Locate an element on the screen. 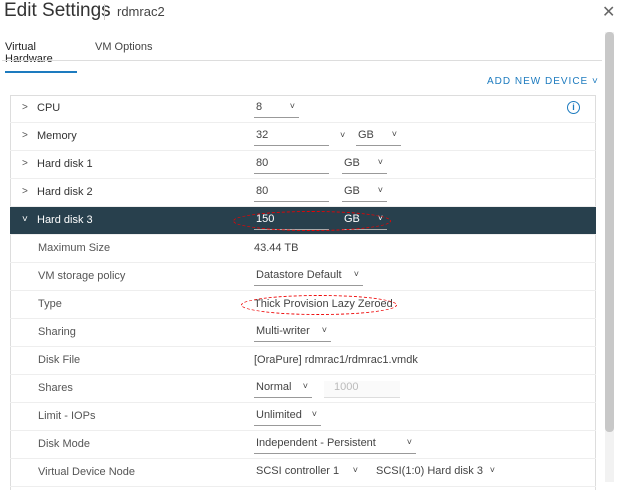 This screenshot has height=490, width=624. device-label: Hard disk 3 is located at coordinates (65, 220).